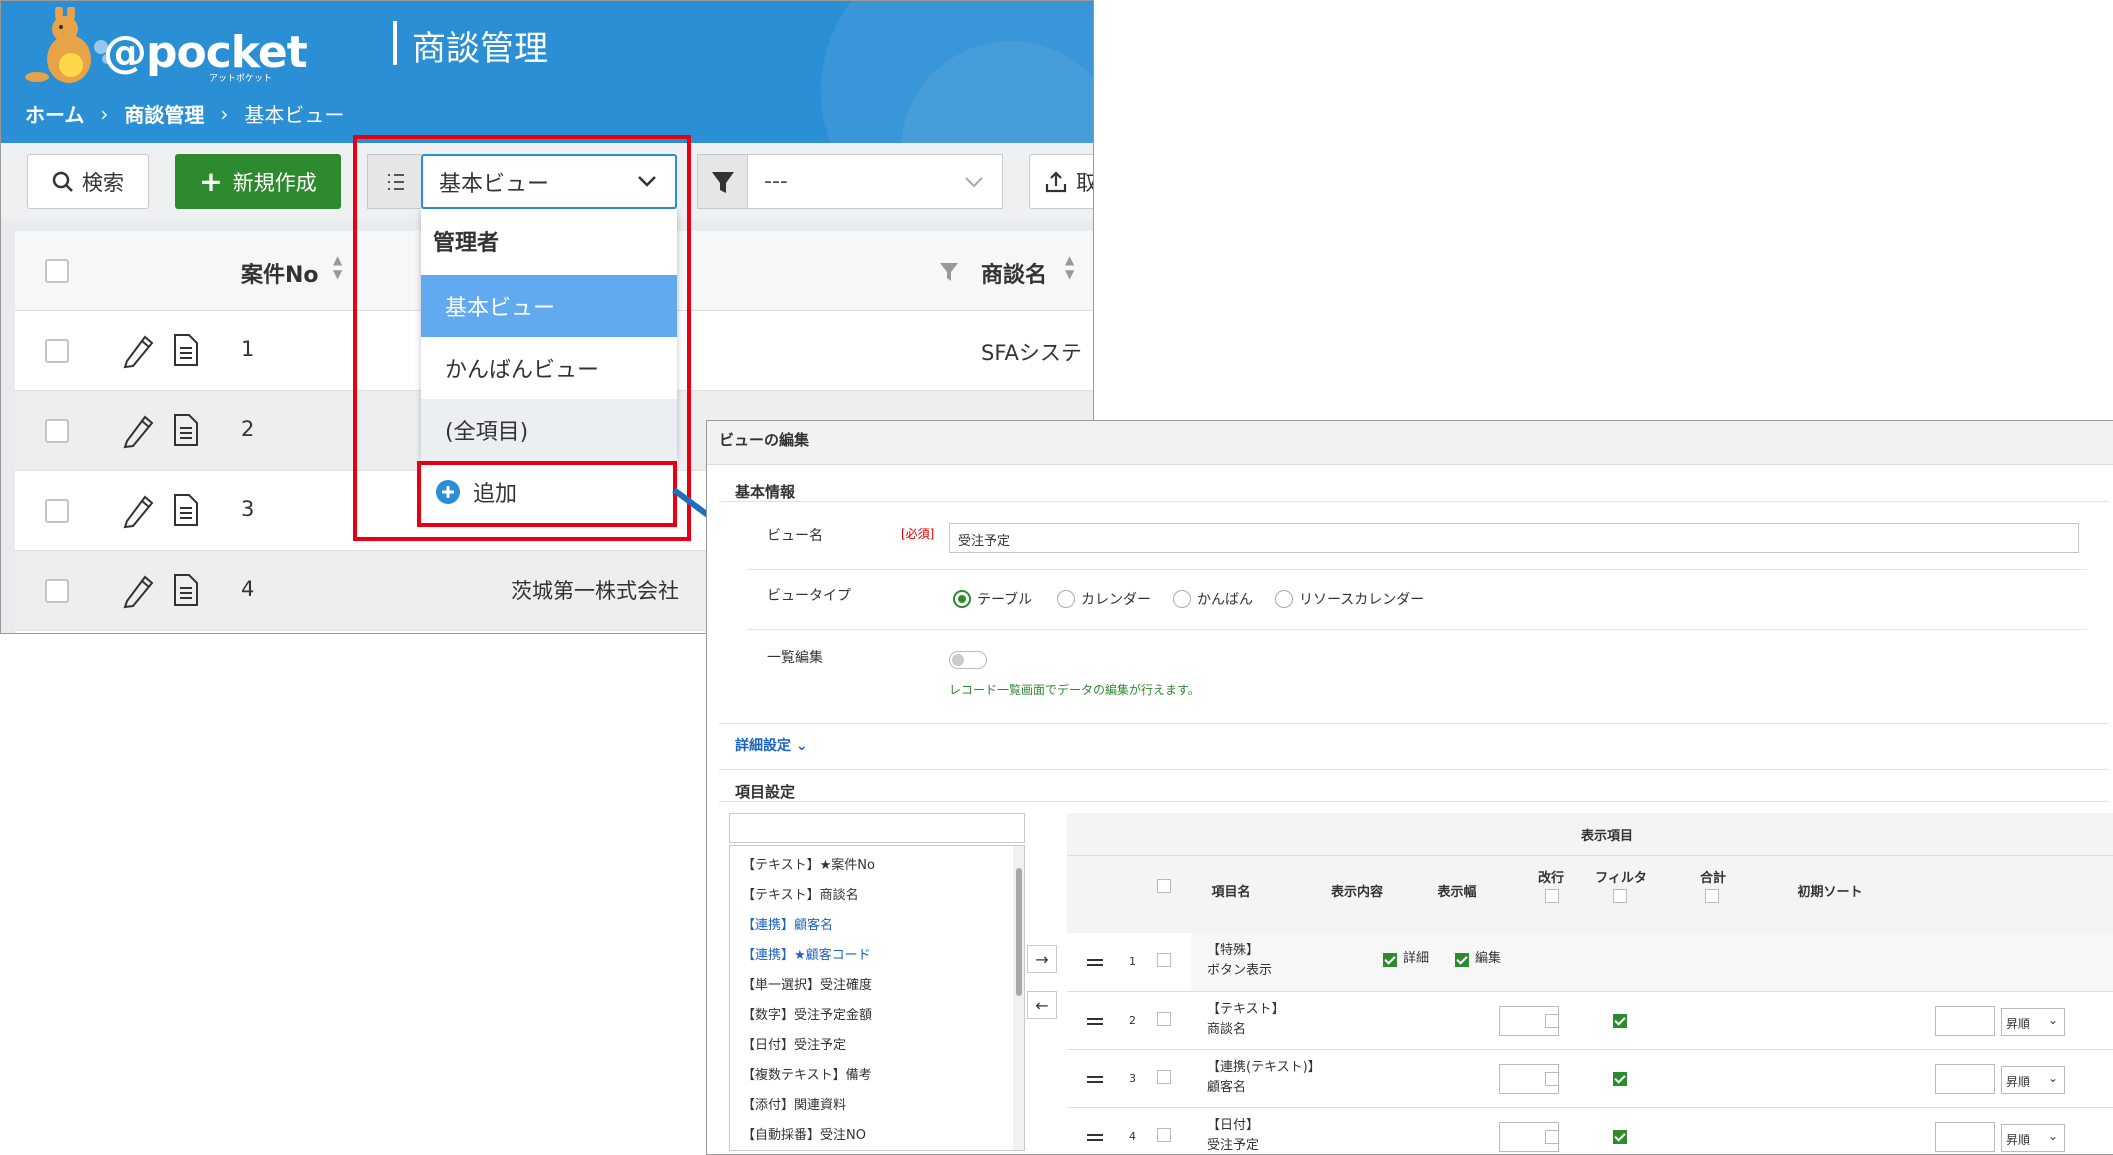 Image resolution: width=2113 pixels, height=1155 pixels. I want to click on bulk-edit-toggle, so click(968, 660).